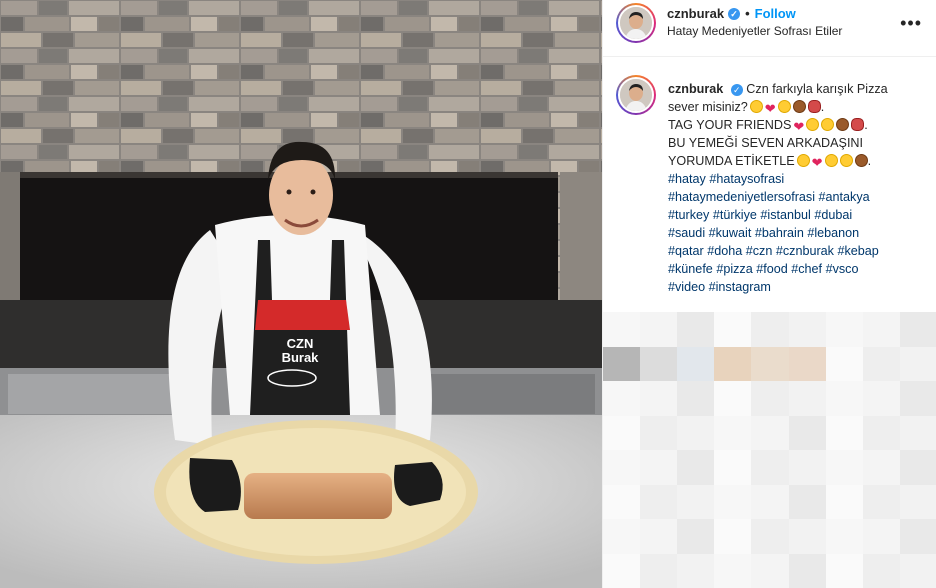 The width and height of the screenshot is (936, 588). Describe the element at coordinates (690, 269) in the screenshot. I see `hashtag-link: #künefe` at that location.